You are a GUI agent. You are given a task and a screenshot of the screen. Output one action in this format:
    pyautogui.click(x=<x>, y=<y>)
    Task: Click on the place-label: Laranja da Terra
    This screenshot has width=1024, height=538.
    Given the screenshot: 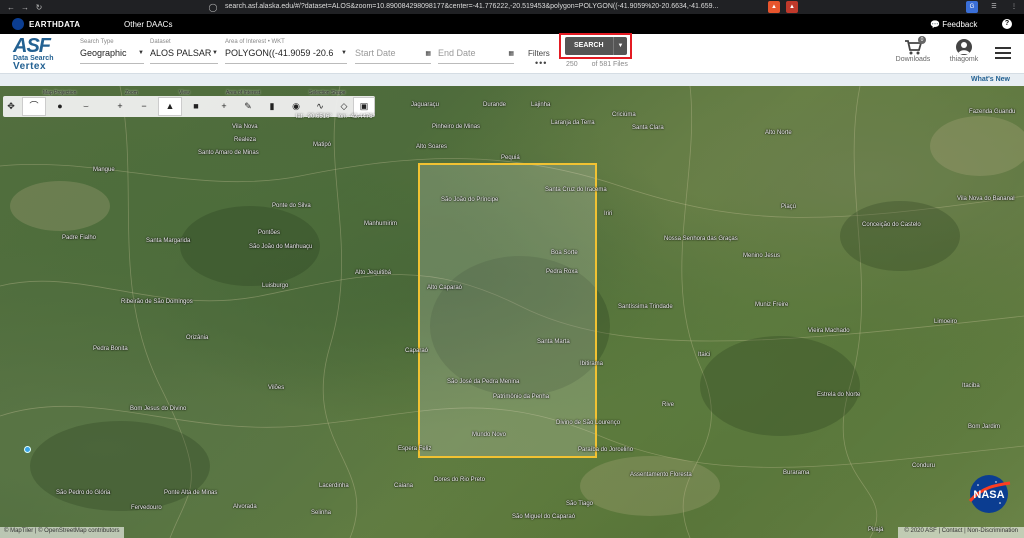 What is the action you would take?
    pyautogui.click(x=573, y=123)
    